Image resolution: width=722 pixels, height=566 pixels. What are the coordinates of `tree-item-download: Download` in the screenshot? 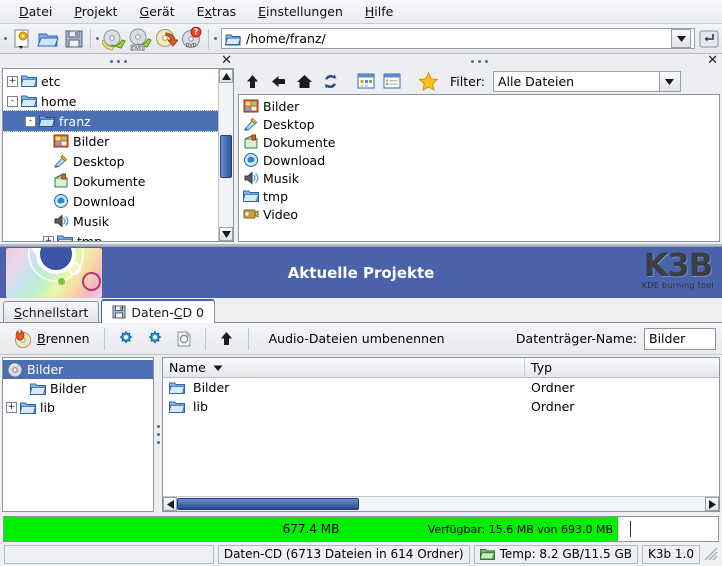 It's located at (110, 201).